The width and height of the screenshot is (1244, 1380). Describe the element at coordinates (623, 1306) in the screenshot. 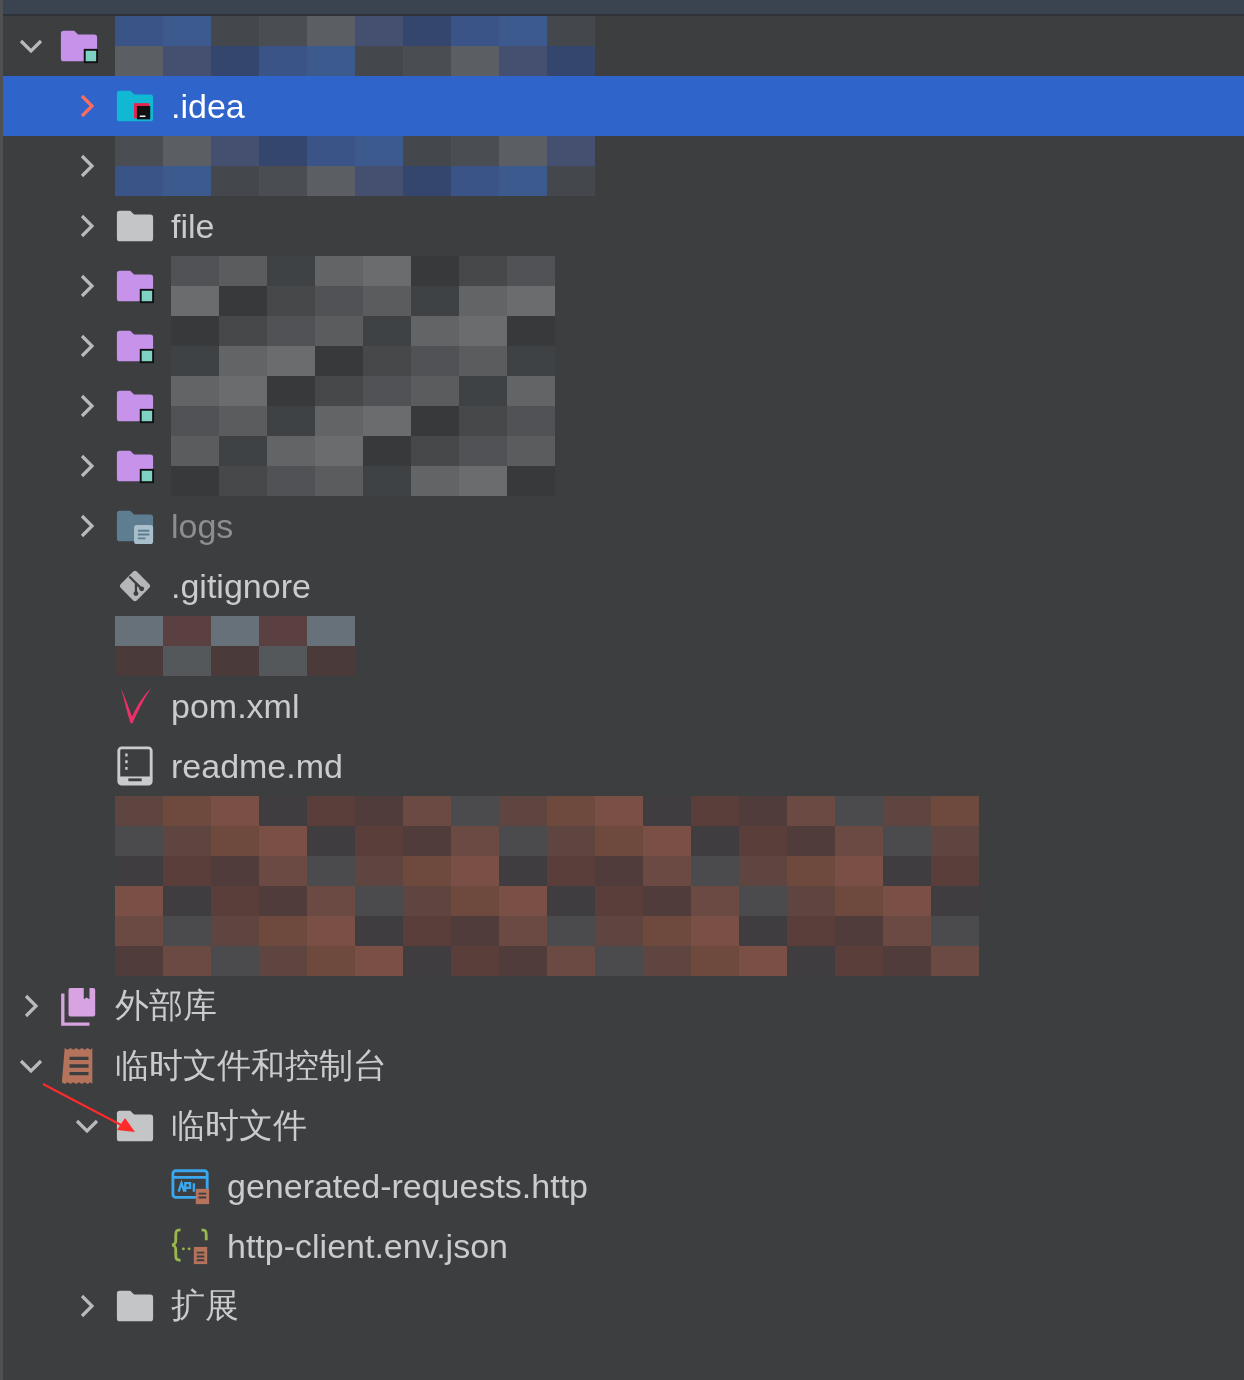

I see `tree-row: 扩展` at that location.